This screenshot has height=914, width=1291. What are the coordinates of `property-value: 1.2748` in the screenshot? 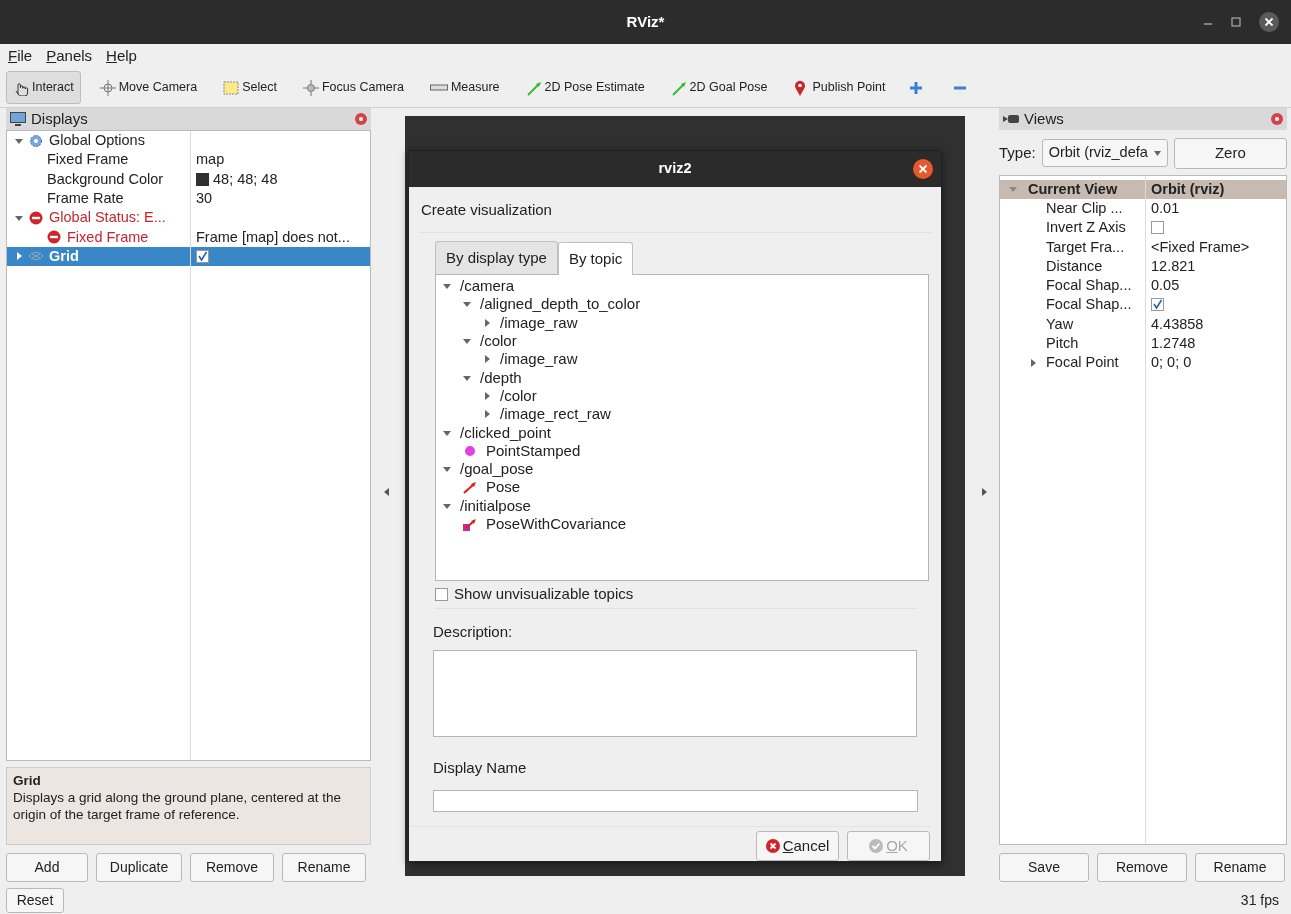 It's located at (1173, 343).